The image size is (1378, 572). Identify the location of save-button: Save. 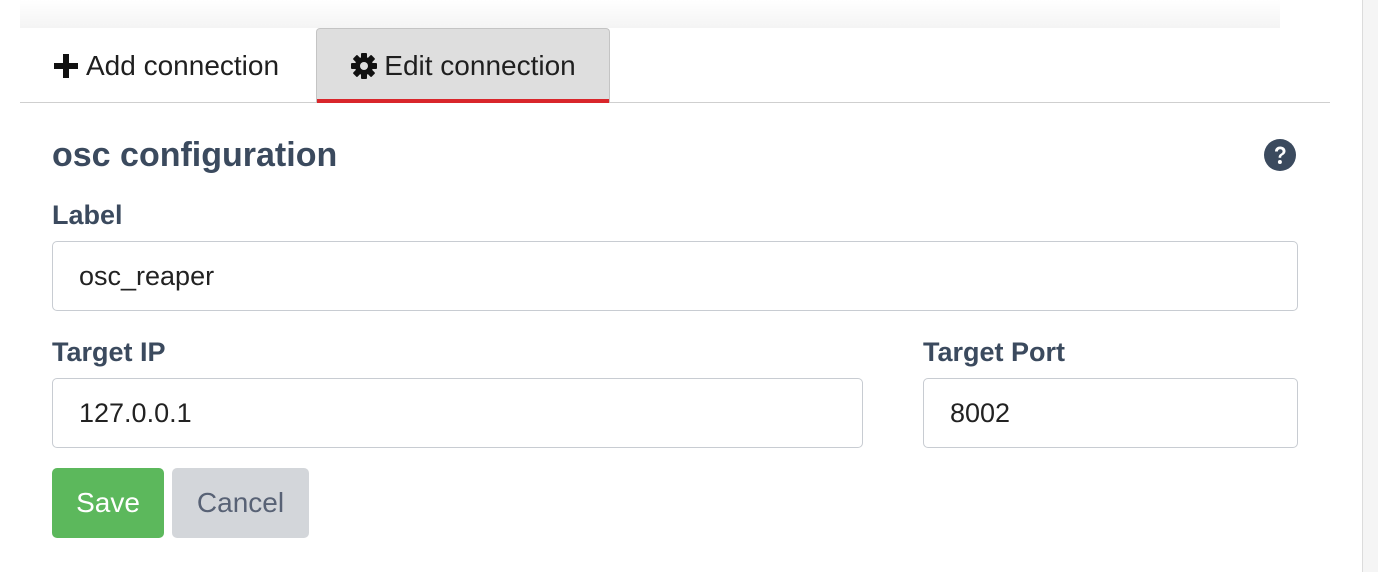
(108, 503).